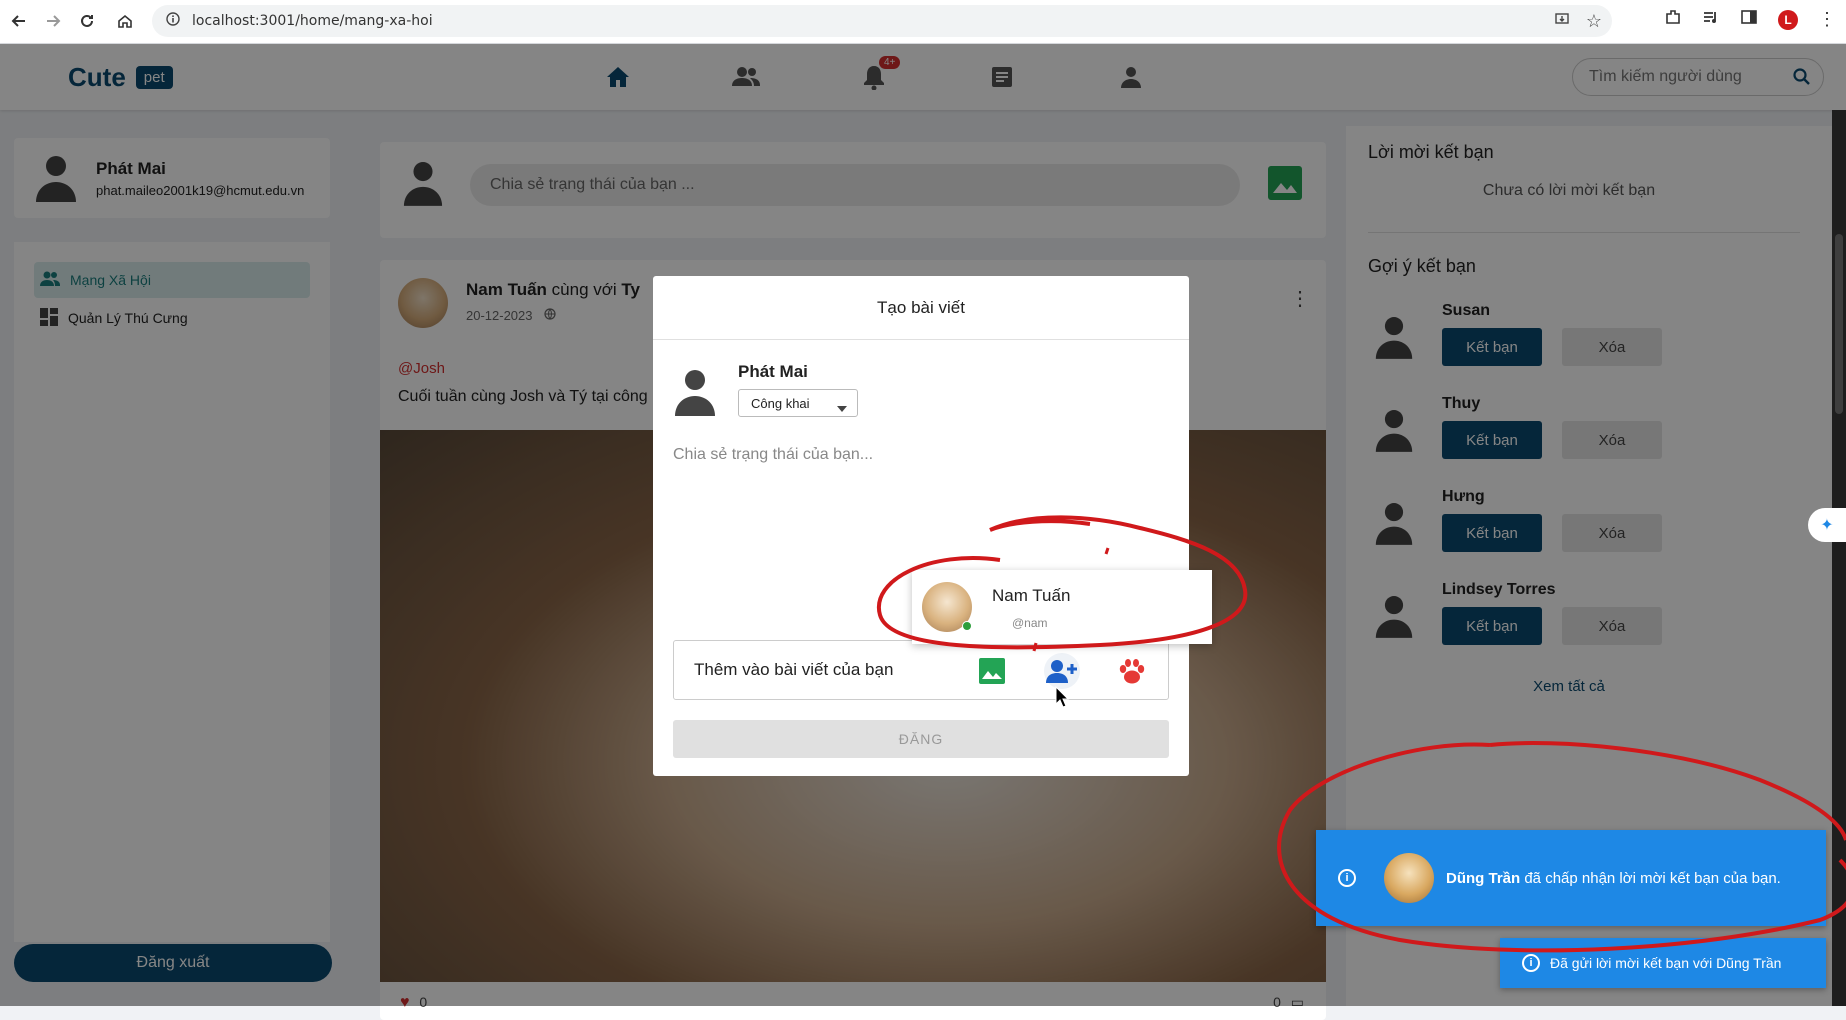 Image resolution: width=1846 pixels, height=1020 pixels. I want to click on toast-avatar, so click(1409, 878).